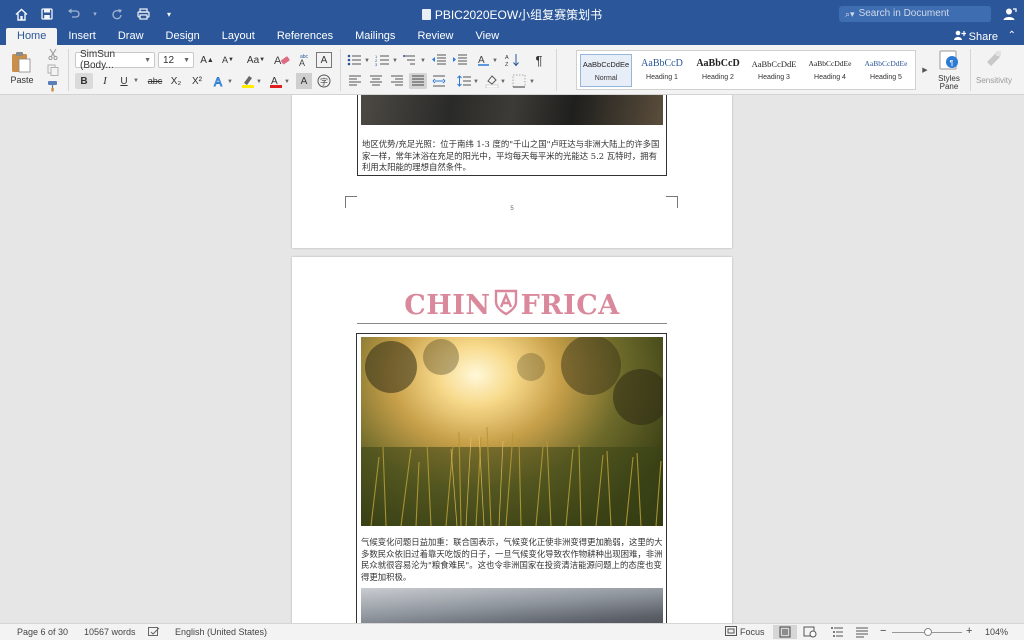 Image resolution: width=1024 pixels, height=640 pixels. Describe the element at coordinates (837, 633) in the screenshot. I see `outline-view-icon` at that location.